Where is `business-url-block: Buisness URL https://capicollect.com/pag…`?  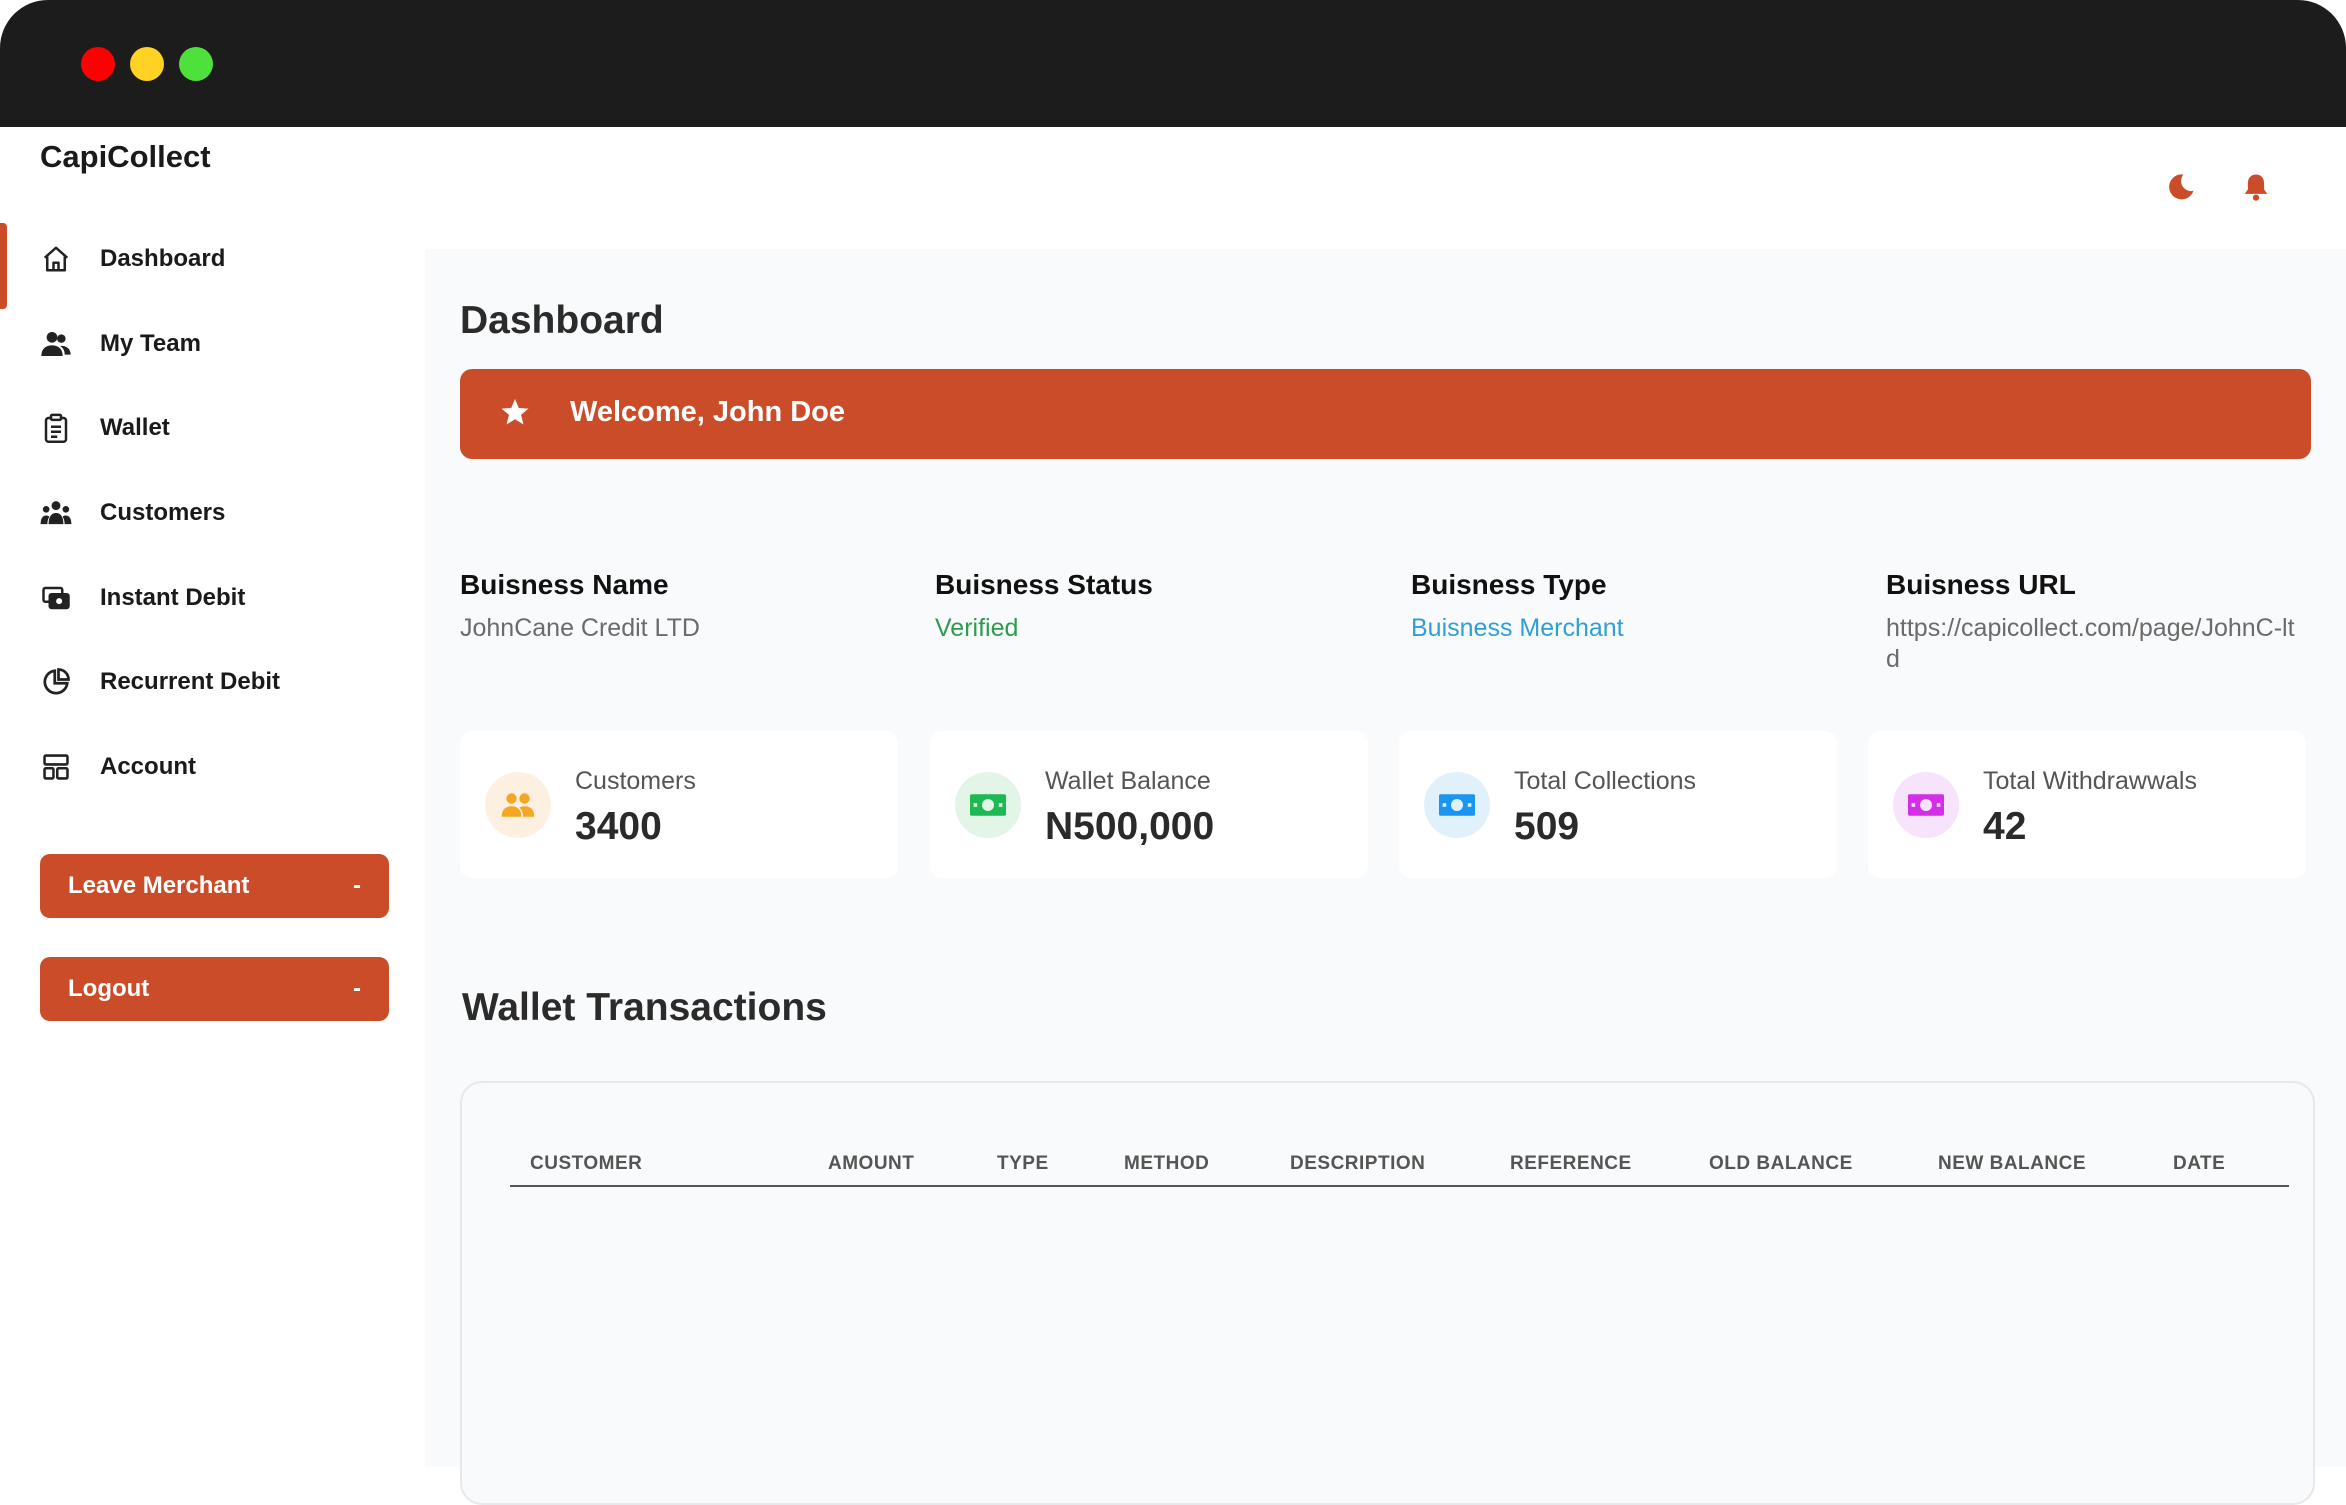 business-url-block: Buisness URL https://capicollect.com/pag… is located at coordinates (2091, 622).